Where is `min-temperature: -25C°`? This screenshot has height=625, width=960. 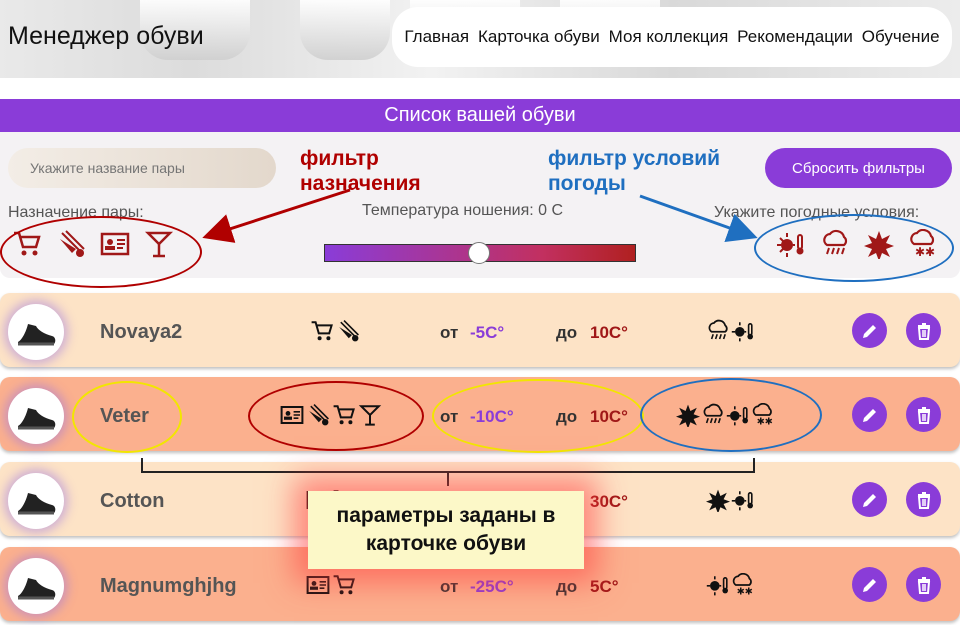 min-temperature: -25C° is located at coordinates (492, 586).